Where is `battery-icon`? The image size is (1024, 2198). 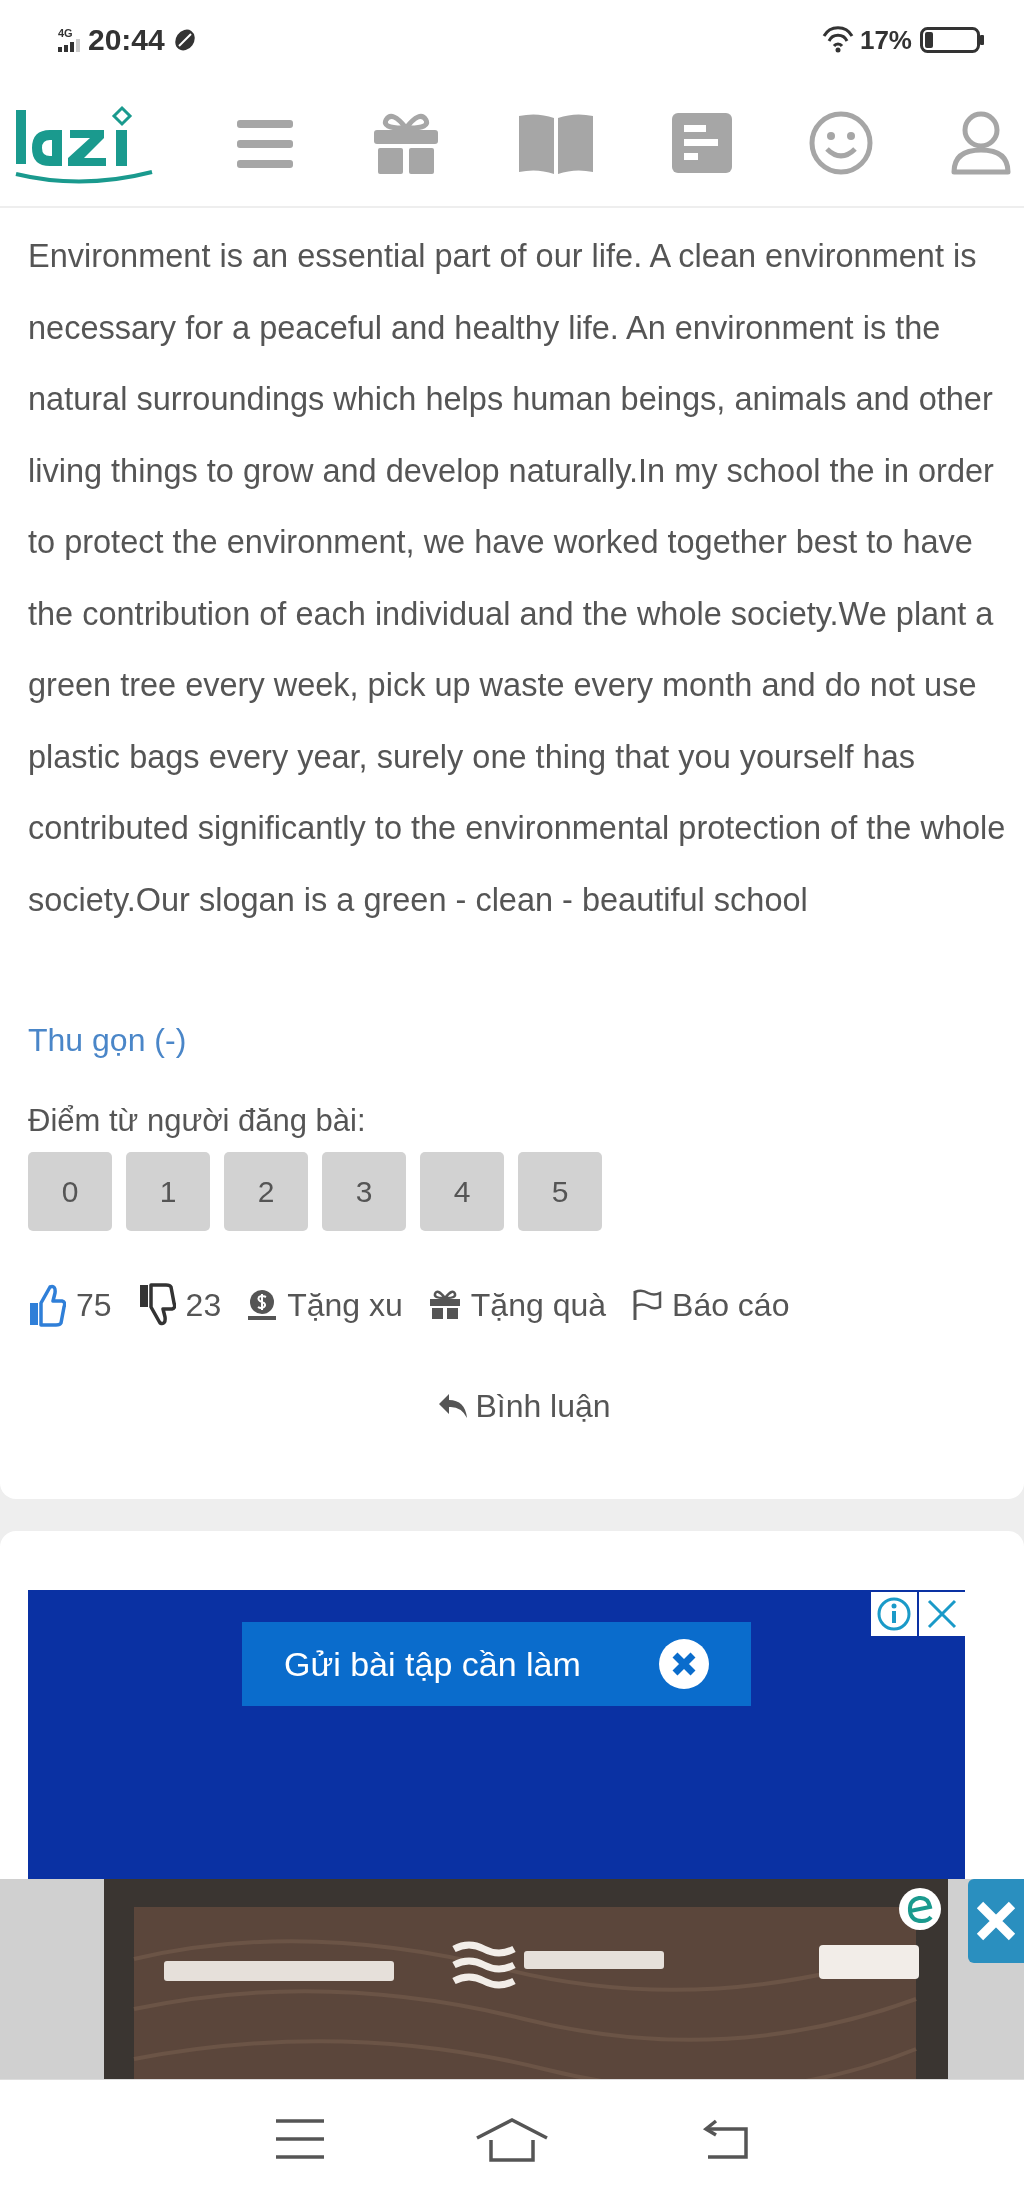
battery-icon is located at coordinates (952, 40).